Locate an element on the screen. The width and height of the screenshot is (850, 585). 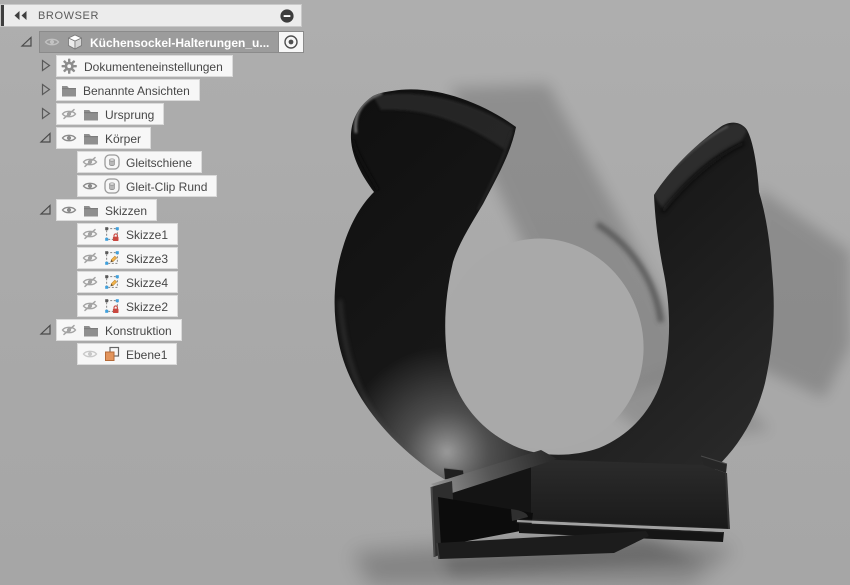
tree-row: Ebene1 is located at coordinates (155, 354).